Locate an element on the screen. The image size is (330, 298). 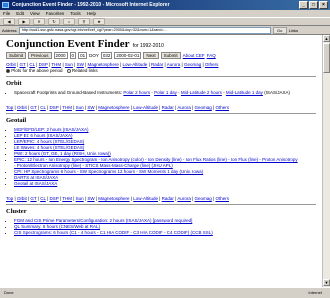
stop-icon: ✕ is located at coordinates (39, 21).